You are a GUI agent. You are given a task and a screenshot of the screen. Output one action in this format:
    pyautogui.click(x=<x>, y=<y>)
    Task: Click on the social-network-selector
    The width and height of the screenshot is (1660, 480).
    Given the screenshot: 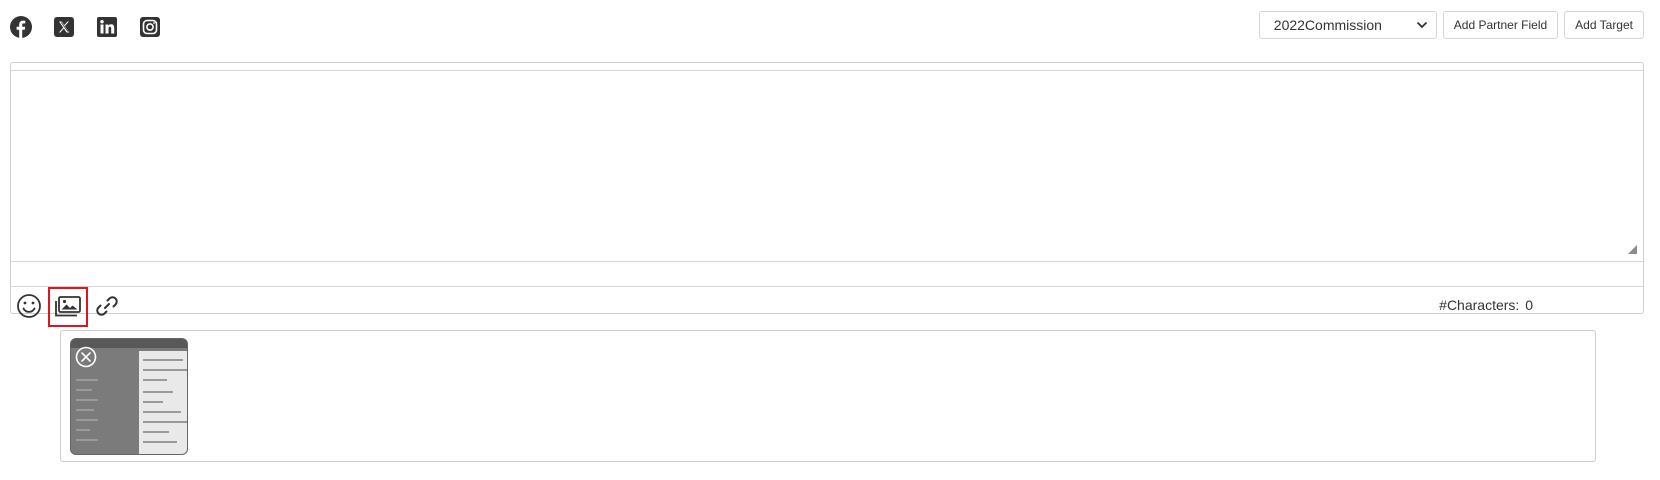 What is the action you would take?
    pyautogui.click(x=85, y=27)
    